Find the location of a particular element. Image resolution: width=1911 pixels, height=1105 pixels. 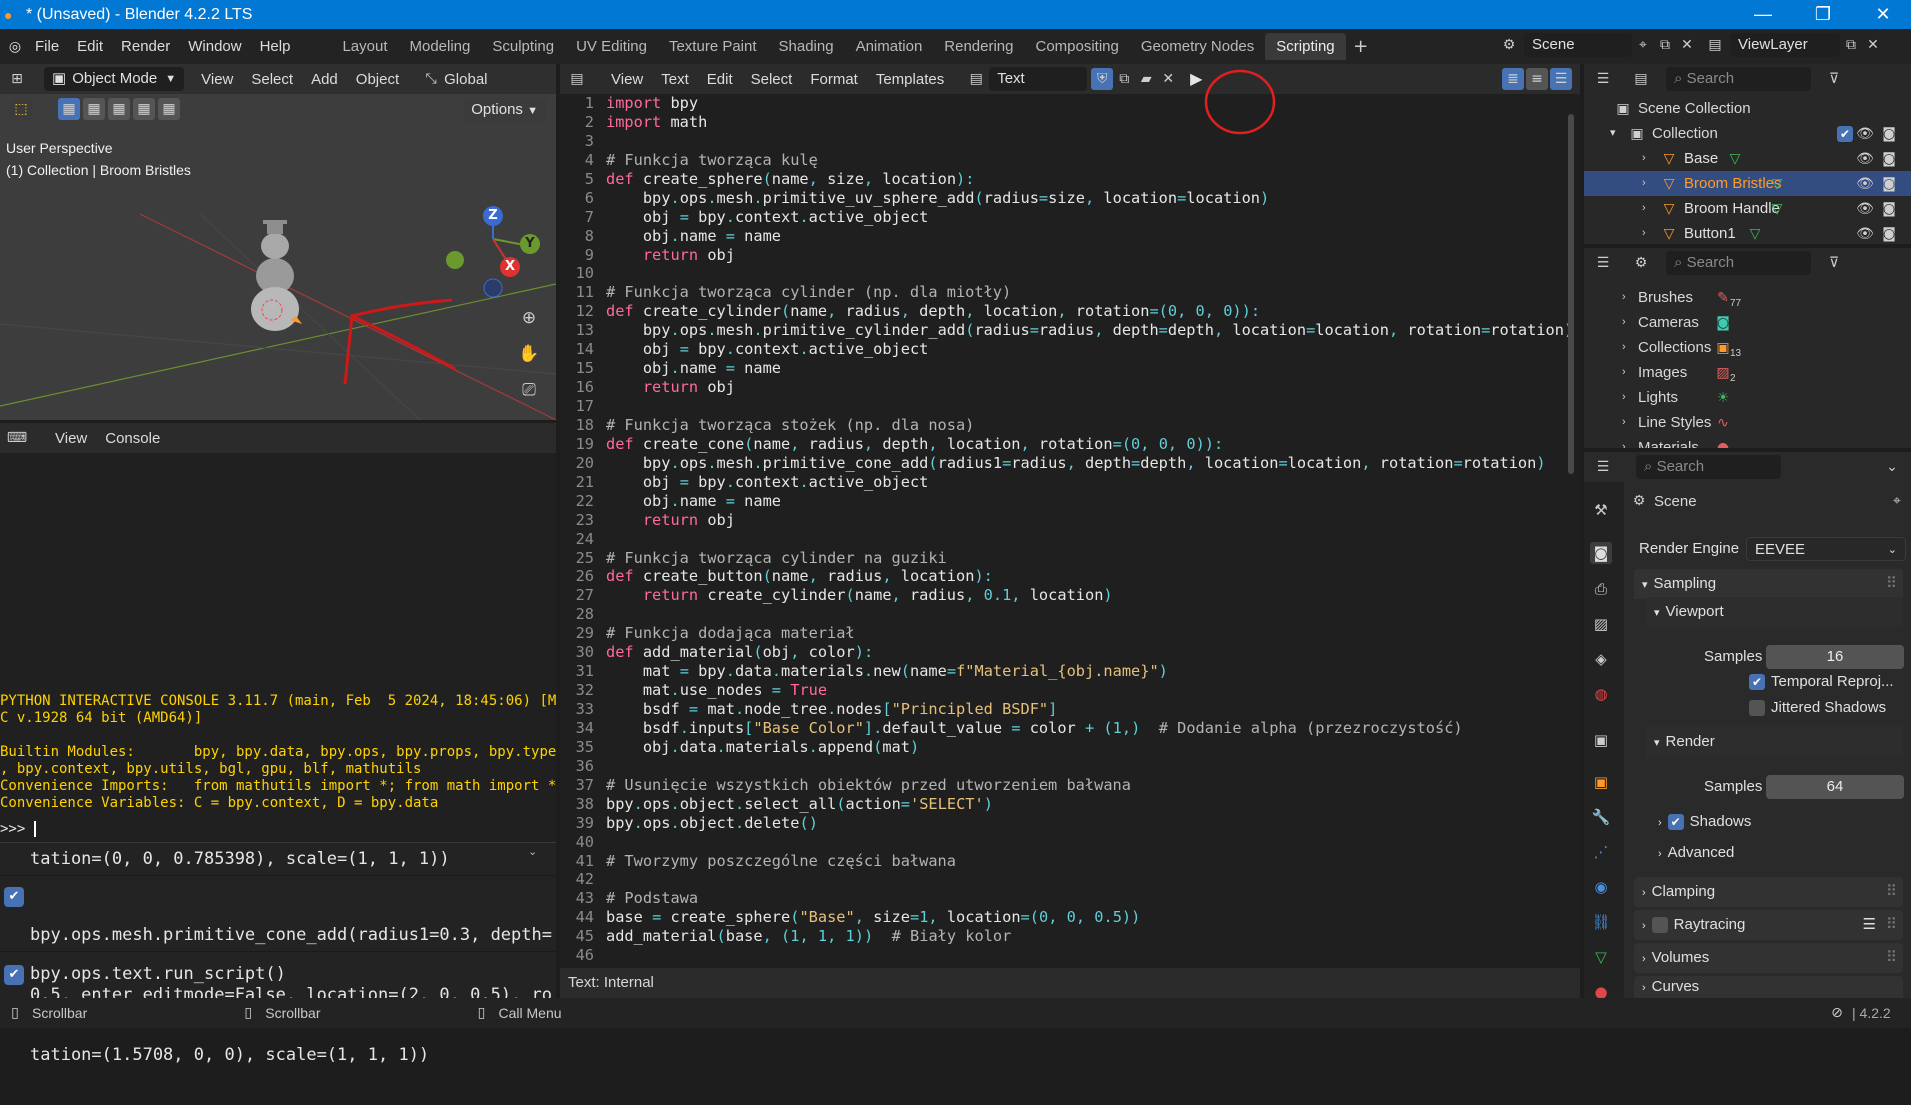

pin-icon: ⌖ is located at coordinates (1897, 501).